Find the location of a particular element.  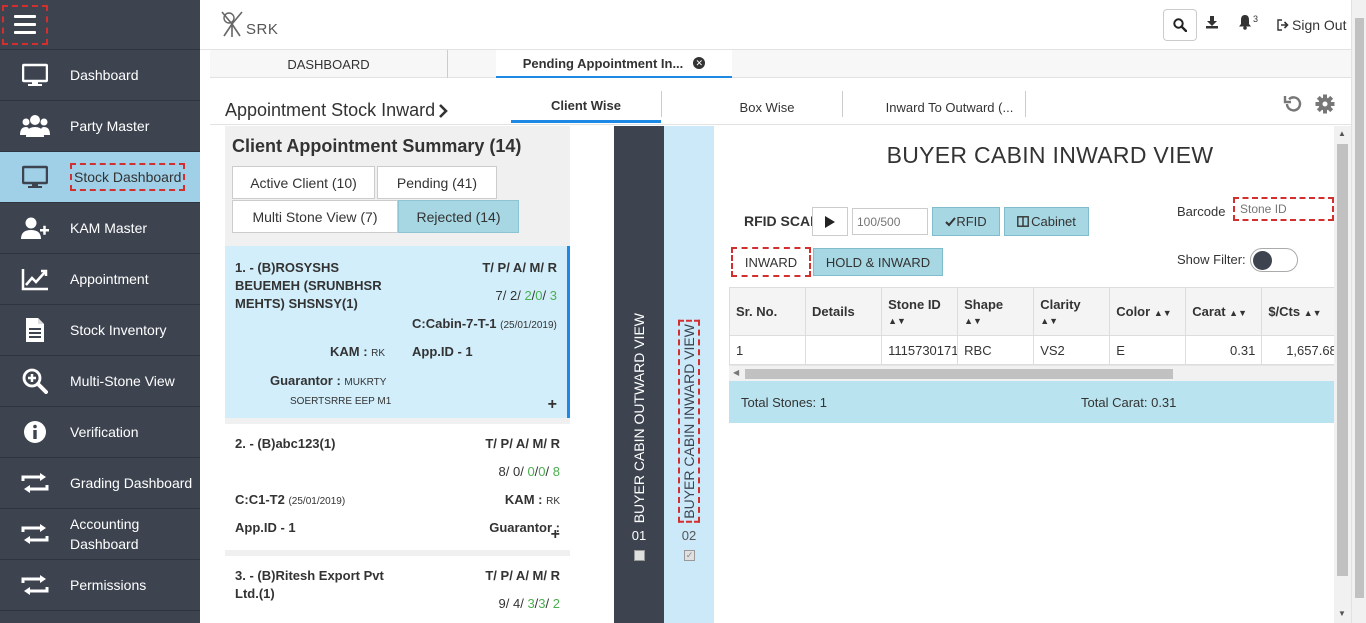

table-row: 1 1115730171 RBC VS2 E 0.31 1,657.68 1 is located at coordinates (1031, 350).